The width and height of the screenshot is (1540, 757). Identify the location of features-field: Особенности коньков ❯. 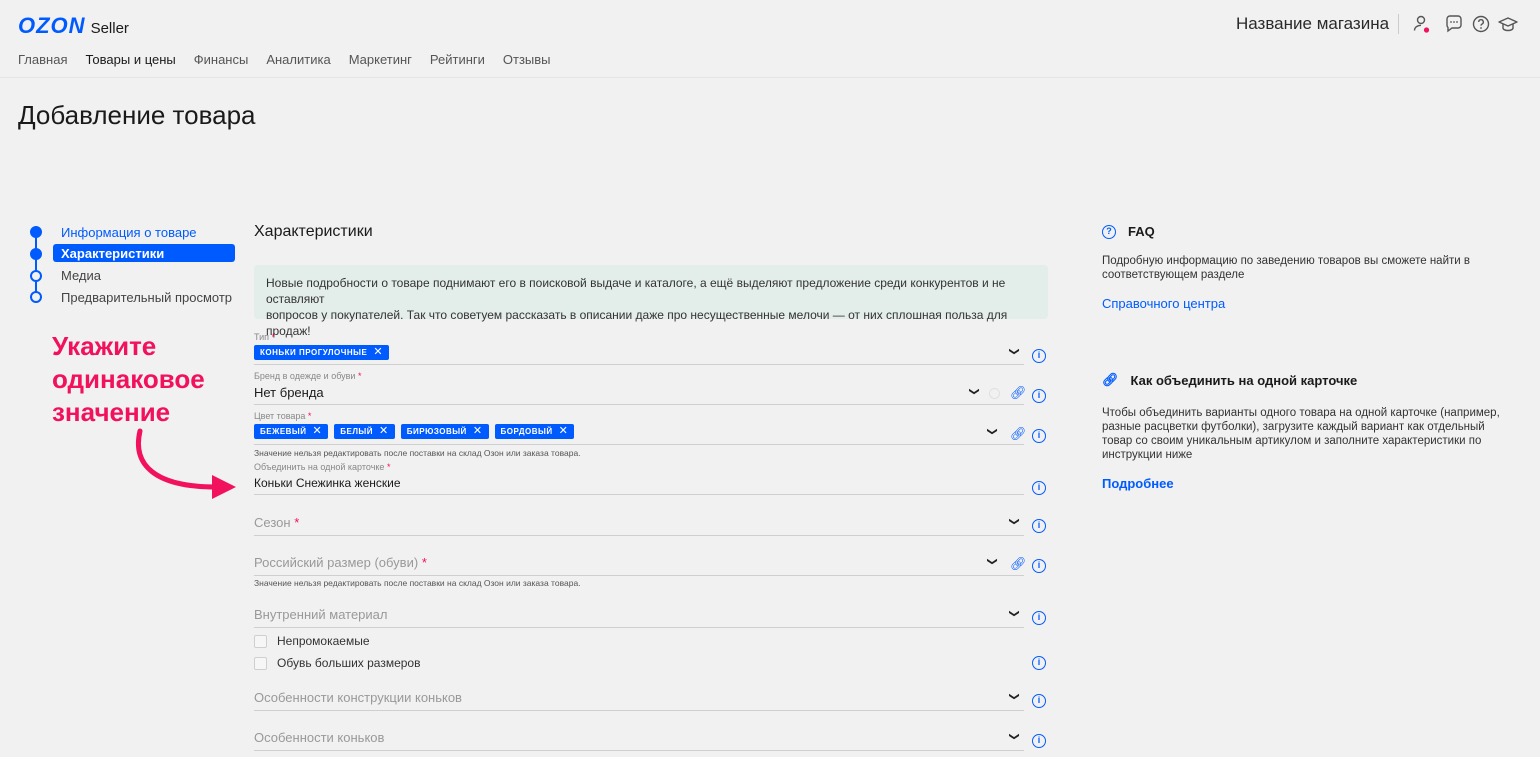
(639, 735).